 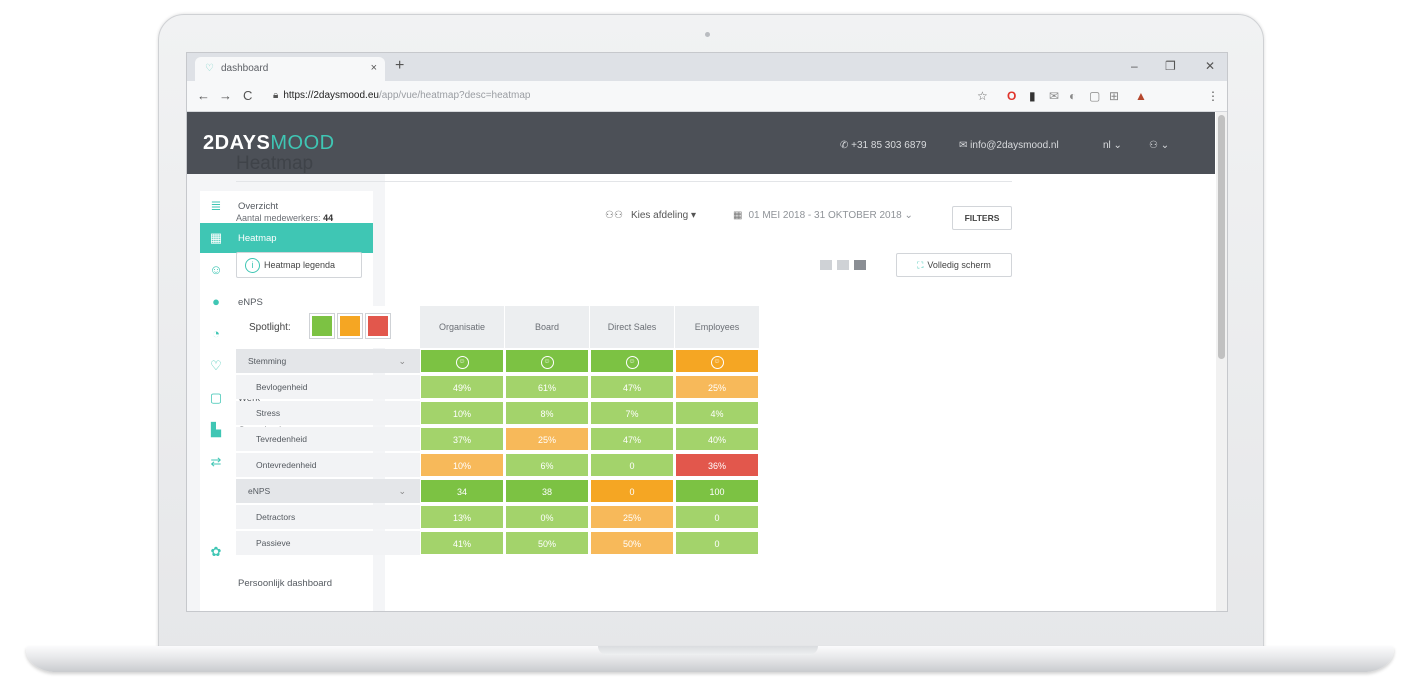 I want to click on browser-menu-icon: ⋮, so click(x=1213, y=96).